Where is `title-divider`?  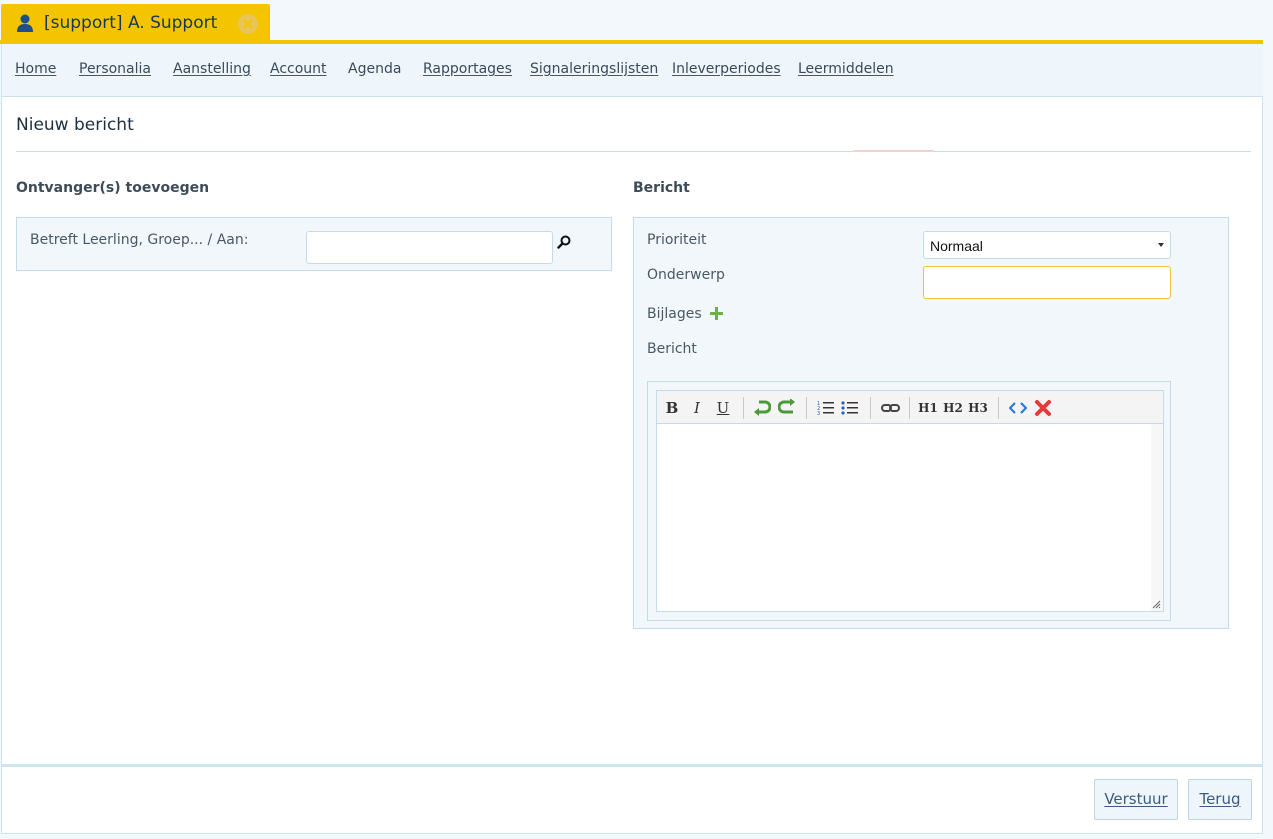 title-divider is located at coordinates (633, 151).